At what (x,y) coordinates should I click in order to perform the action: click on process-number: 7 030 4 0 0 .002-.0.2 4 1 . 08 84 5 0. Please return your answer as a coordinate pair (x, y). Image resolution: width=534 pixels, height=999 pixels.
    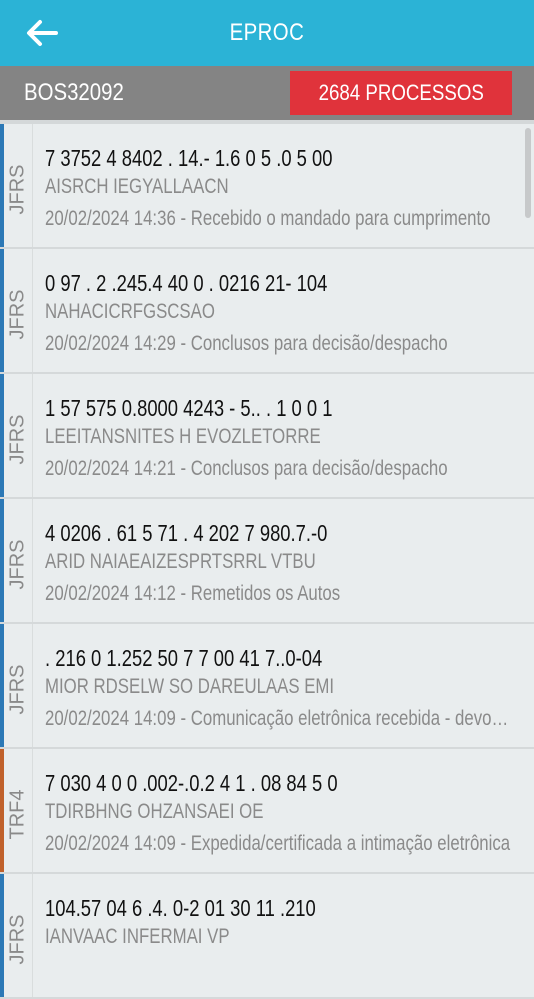
    Looking at the image, I should click on (191, 783).